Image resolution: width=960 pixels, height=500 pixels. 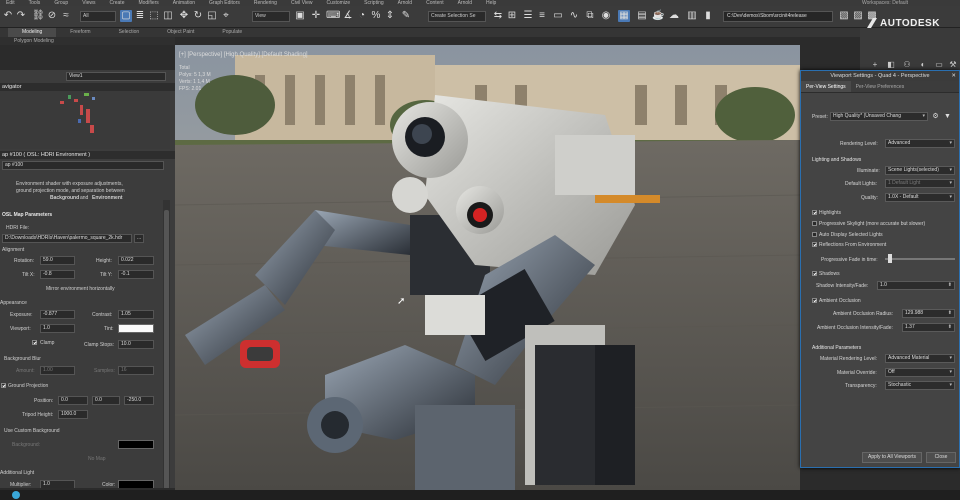 I want to click on position-x-spinner: 0.0, so click(x=73, y=400).